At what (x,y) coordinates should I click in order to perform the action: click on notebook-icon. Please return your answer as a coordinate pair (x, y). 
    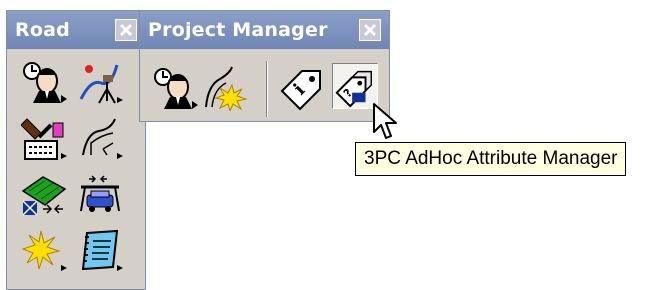
    Looking at the image, I should click on (102, 250).